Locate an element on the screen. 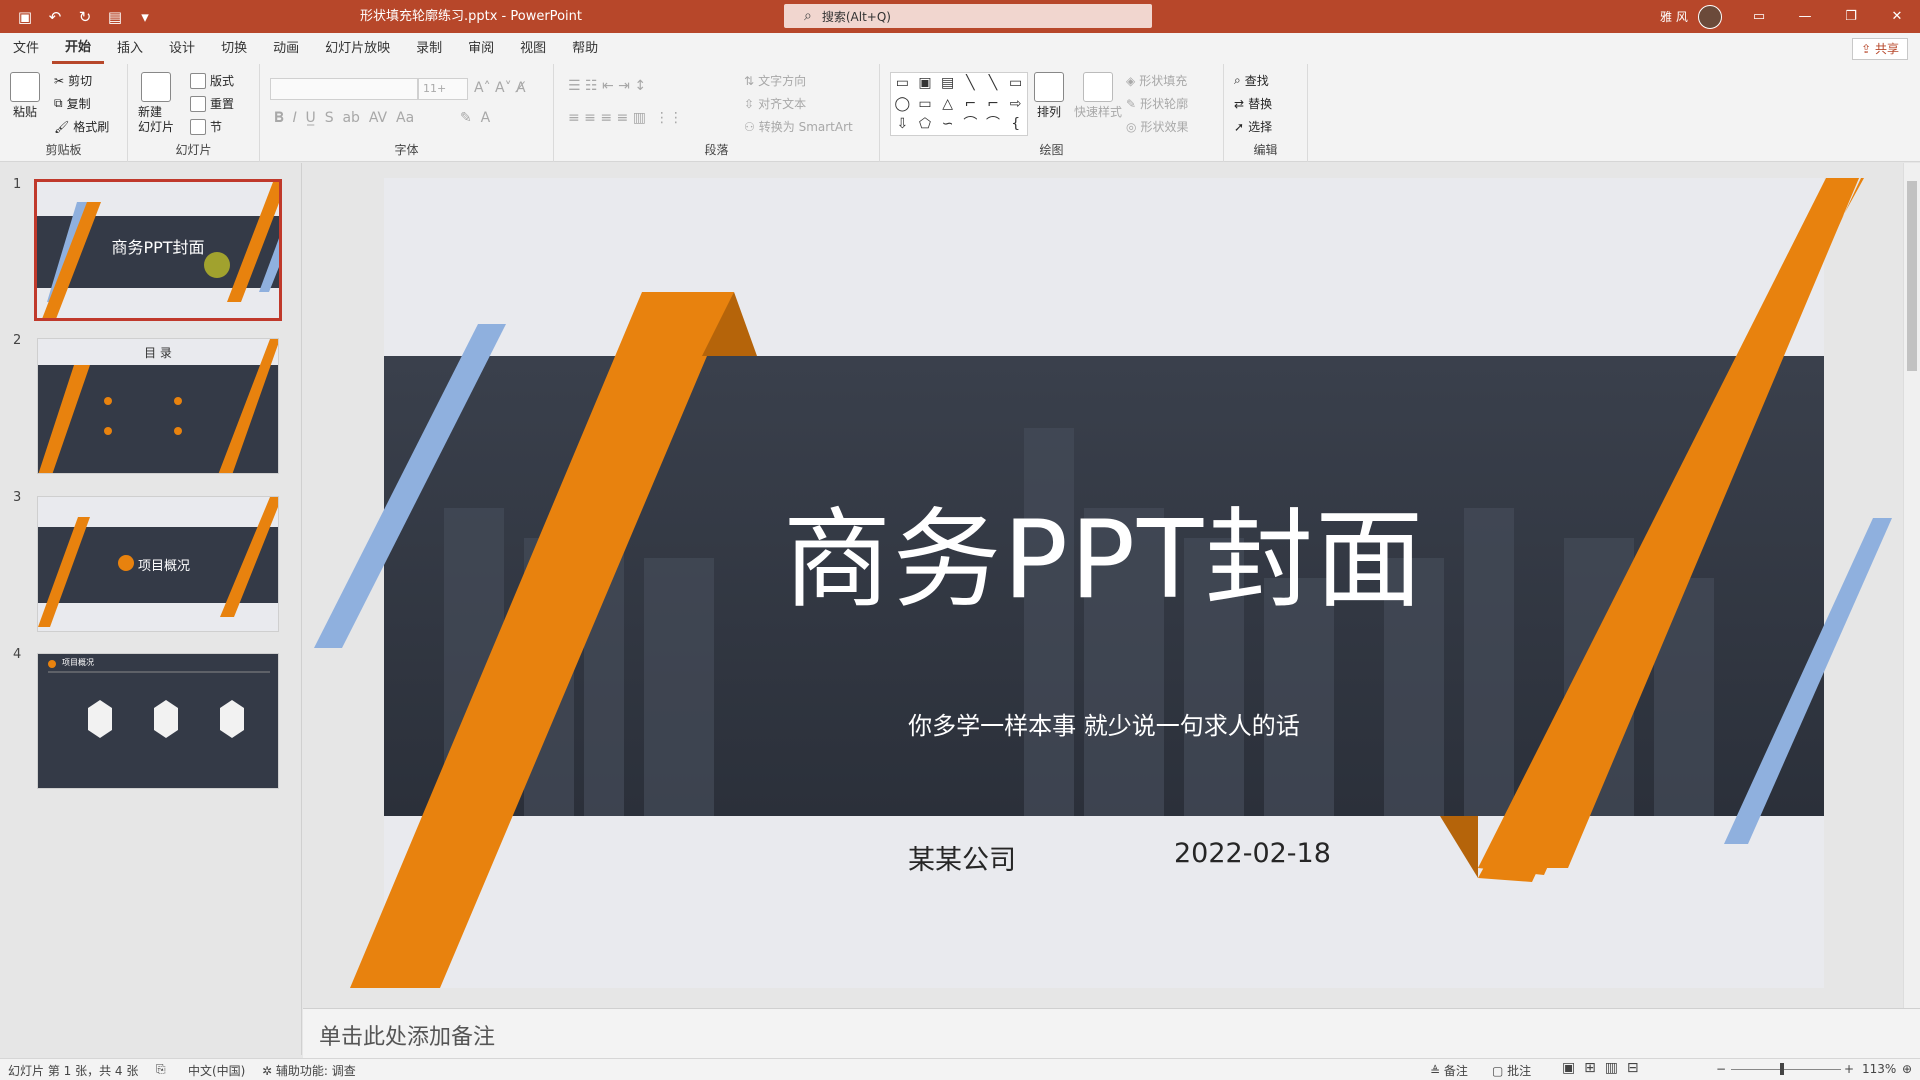 The height and width of the screenshot is (1080, 1920). view-buttons: ▣ ⊞ ▥ ⊟ is located at coordinates (1600, 1068).